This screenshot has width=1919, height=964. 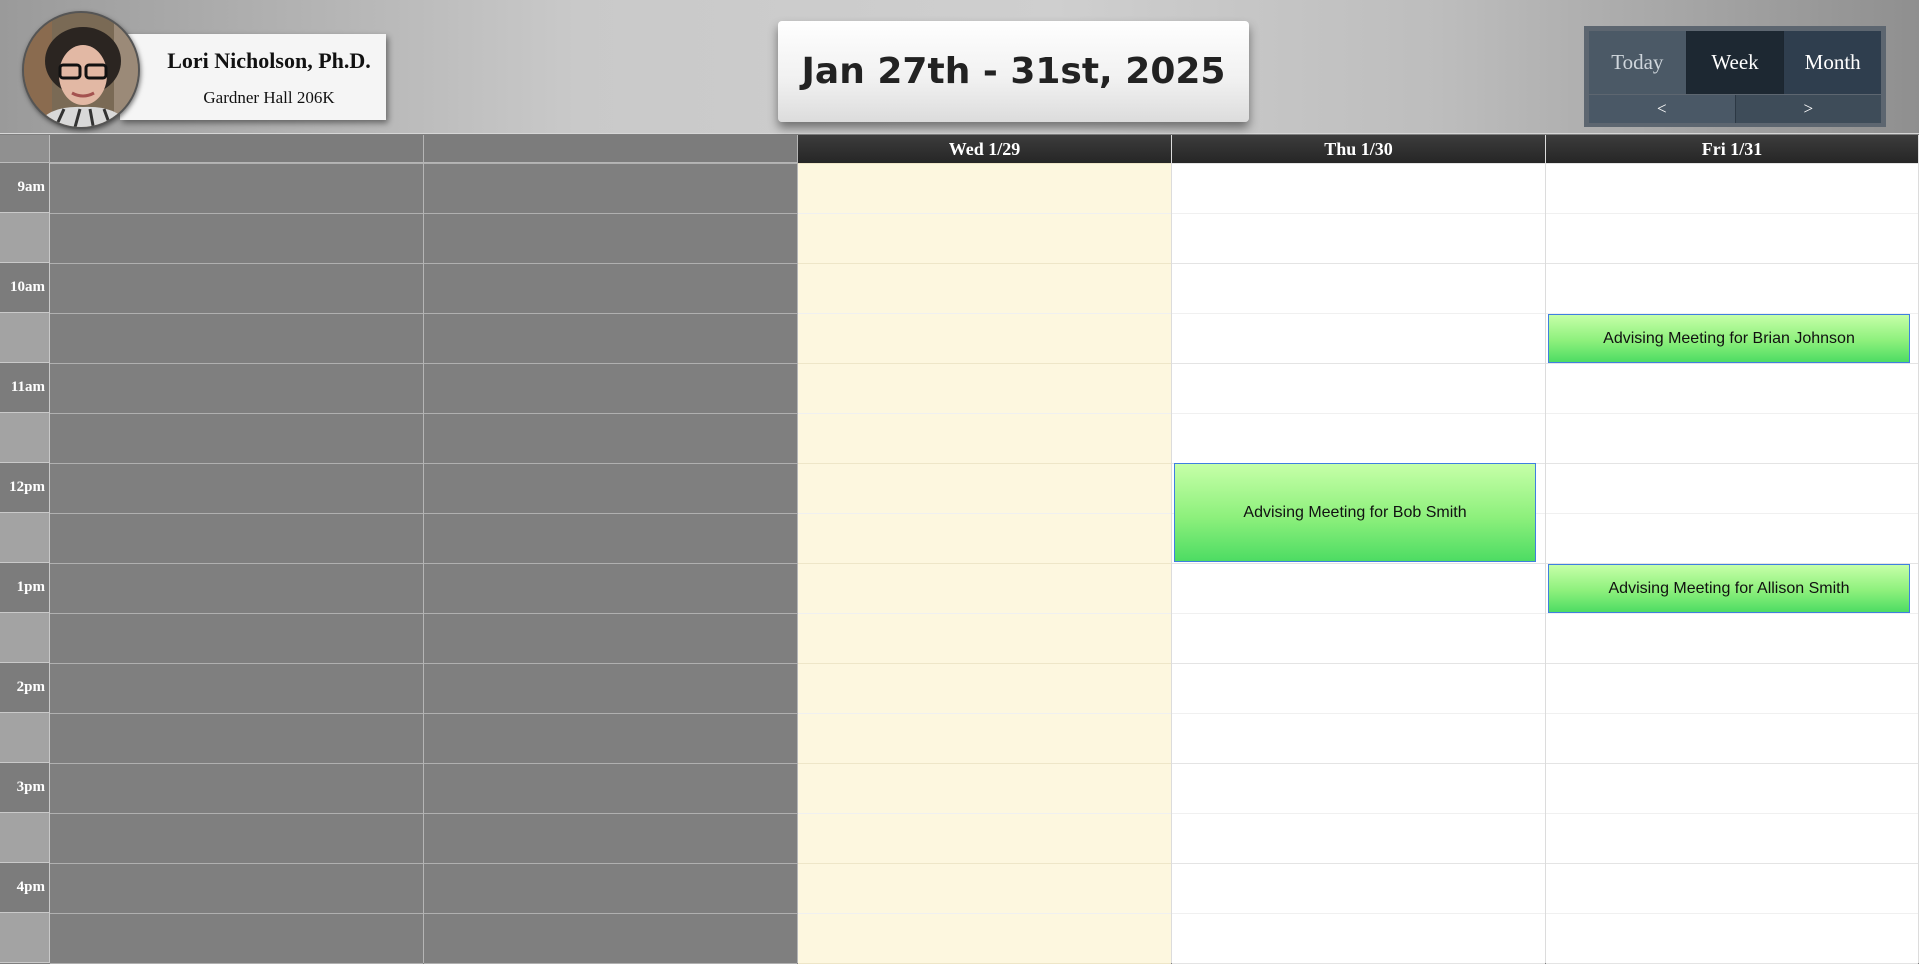 I want to click on time-slot-hour: 11am, so click(x=25, y=388).